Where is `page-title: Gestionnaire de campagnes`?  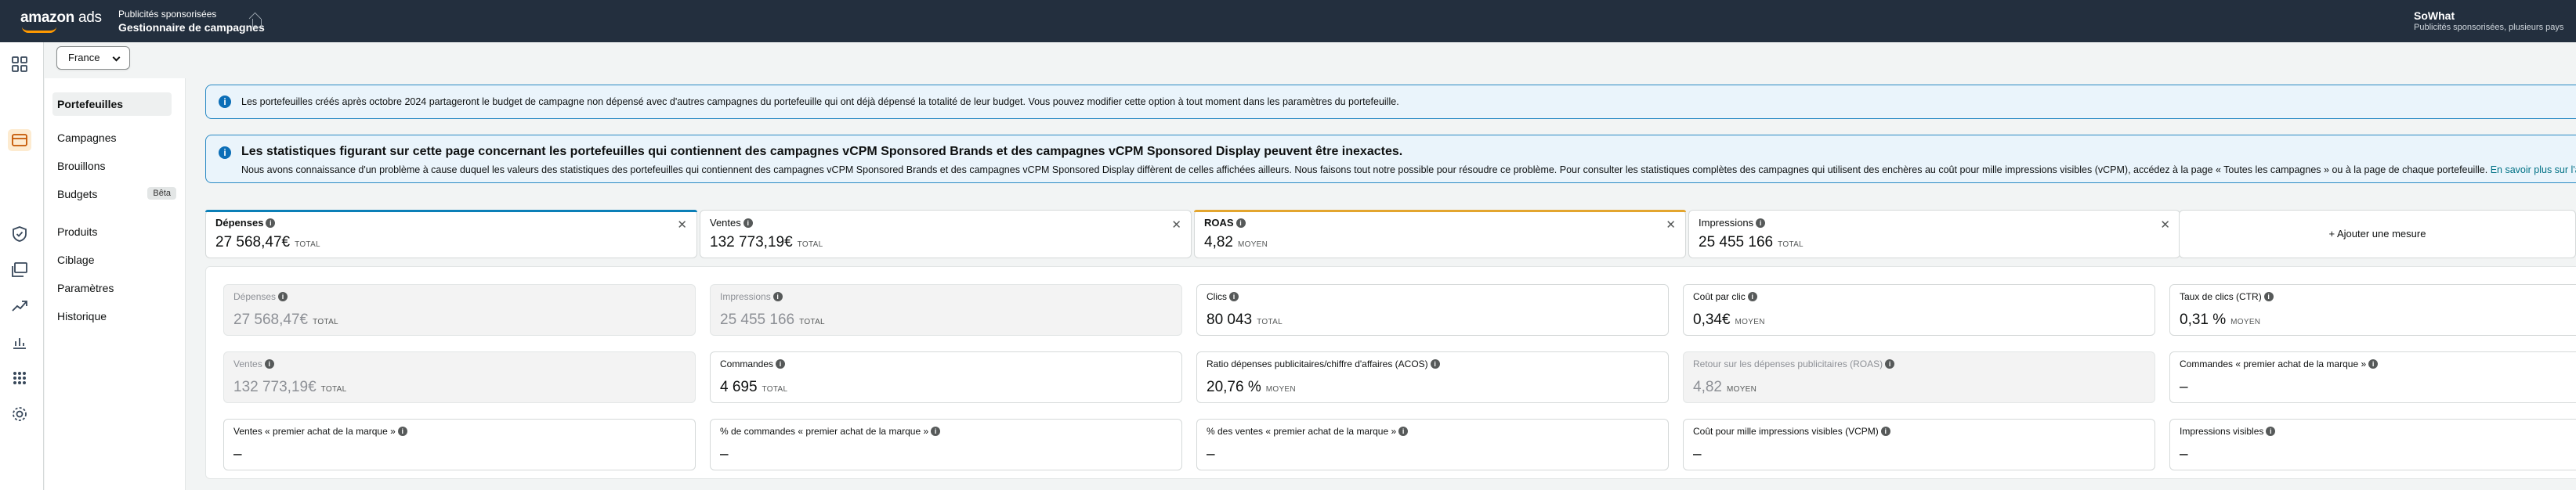 page-title: Gestionnaire de campagnes is located at coordinates (192, 27).